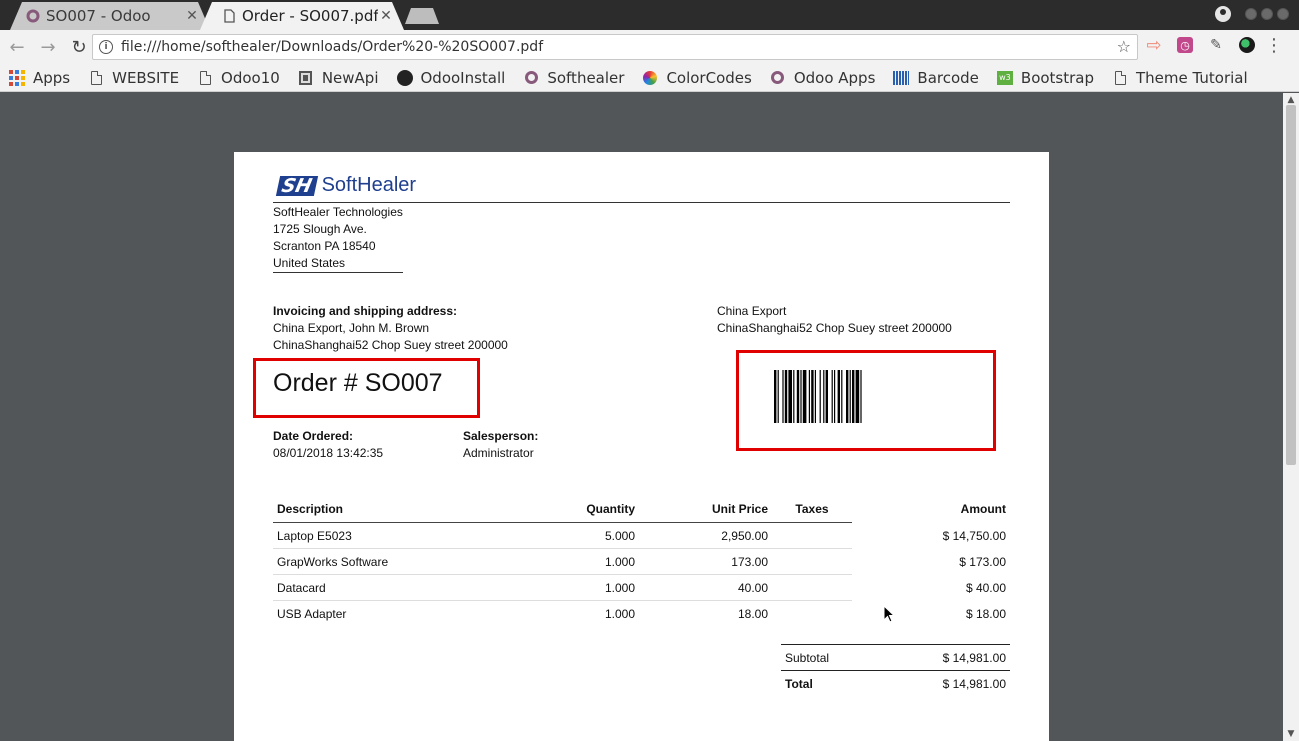 Image resolution: width=1299 pixels, height=741 pixels. I want to click on extensions-area: ⇨ ◷ ✎ ⋮, so click(1214, 45).